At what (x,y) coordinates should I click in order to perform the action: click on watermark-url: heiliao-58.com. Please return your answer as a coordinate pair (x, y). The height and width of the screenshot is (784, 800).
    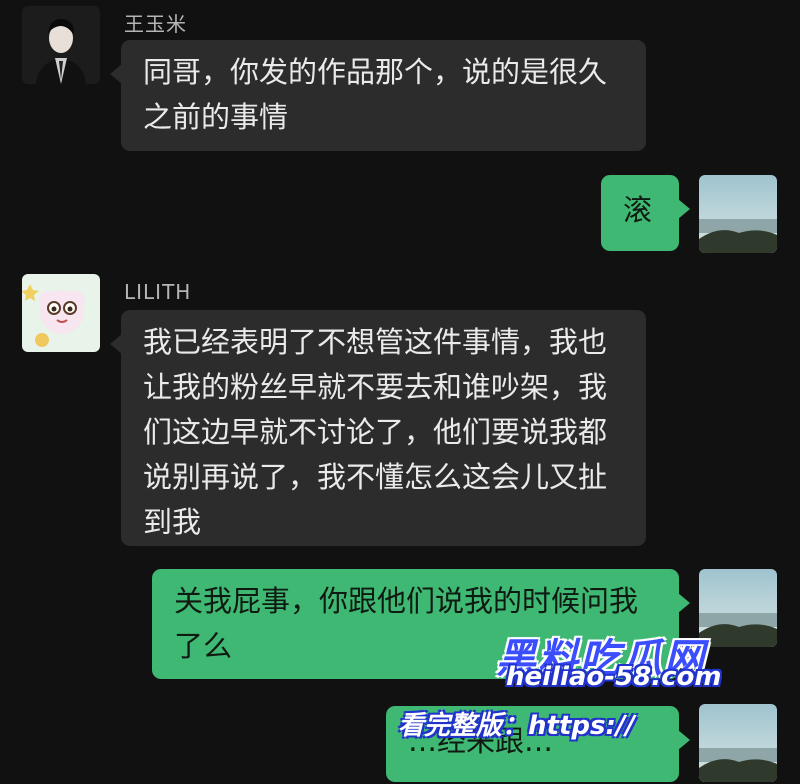
    Looking at the image, I should click on (614, 677).